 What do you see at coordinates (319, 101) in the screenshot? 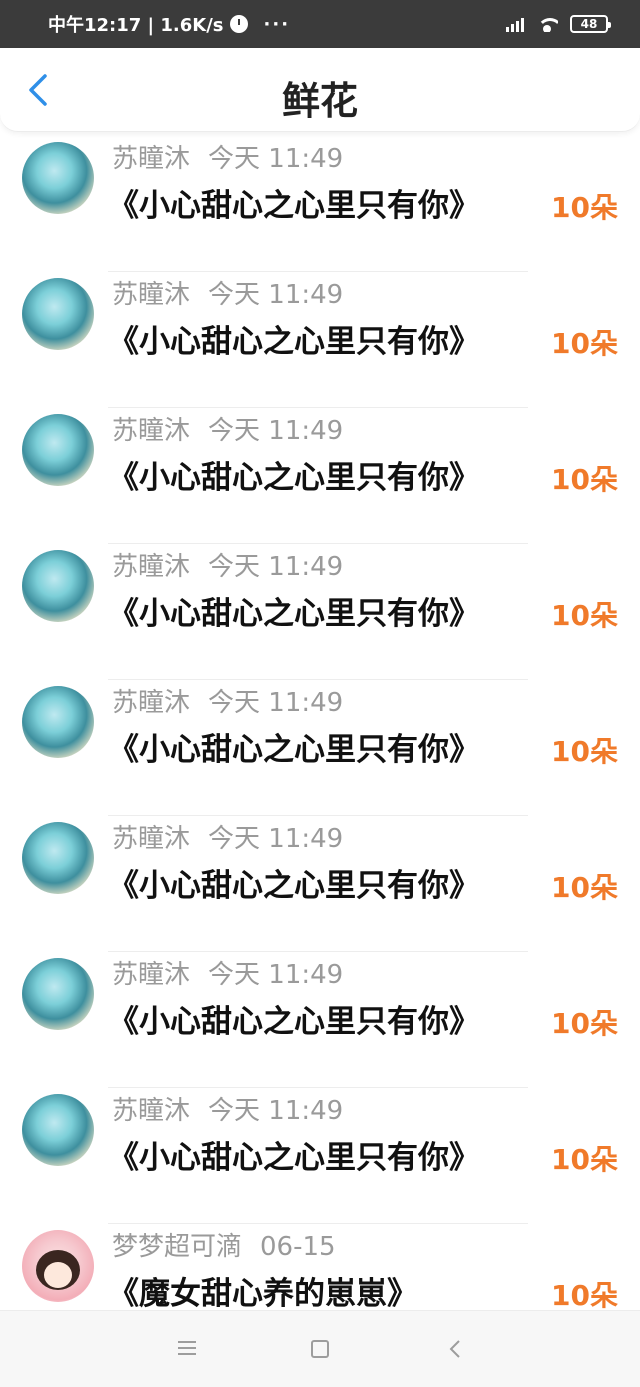
I see `page-title: 鲜花` at bounding box center [319, 101].